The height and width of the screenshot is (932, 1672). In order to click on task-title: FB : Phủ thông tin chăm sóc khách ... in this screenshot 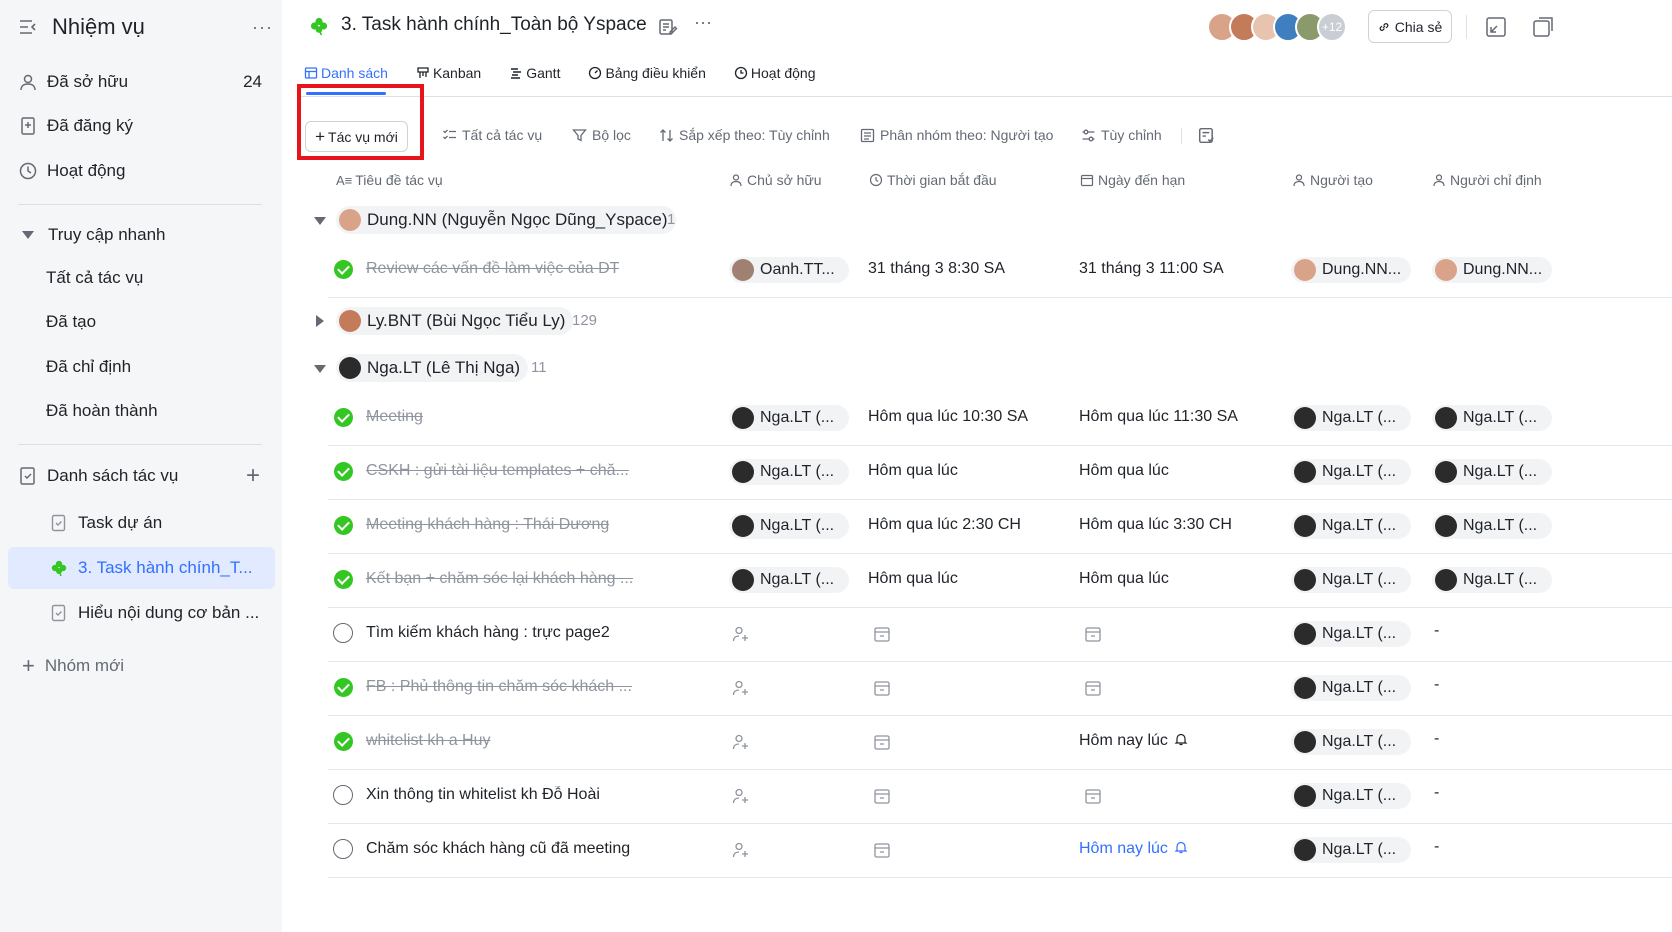, I will do `click(499, 687)`.